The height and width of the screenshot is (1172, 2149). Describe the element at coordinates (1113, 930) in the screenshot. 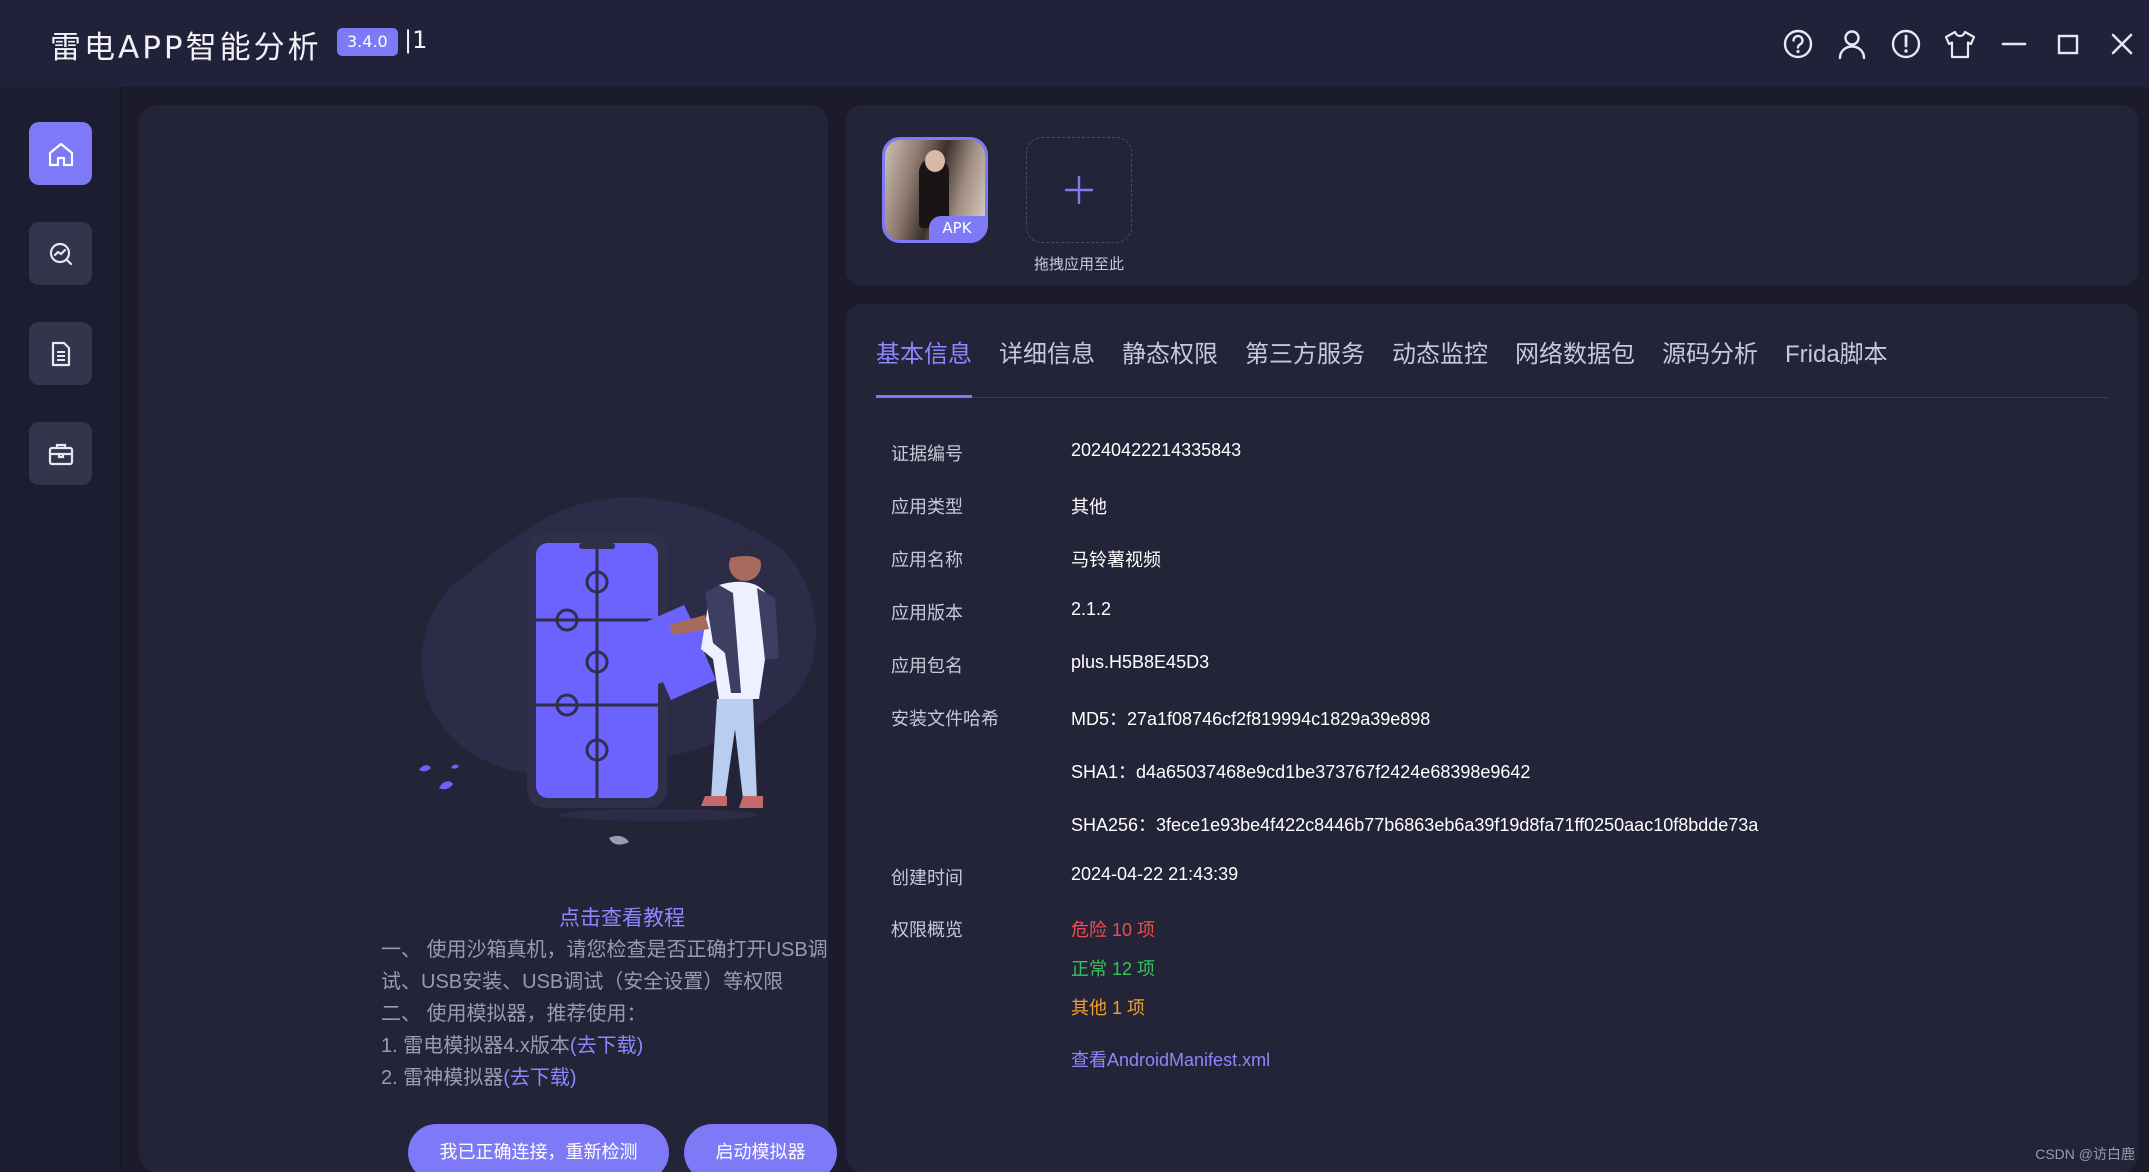

I see `permission-danger-count: 危险 10 项` at that location.